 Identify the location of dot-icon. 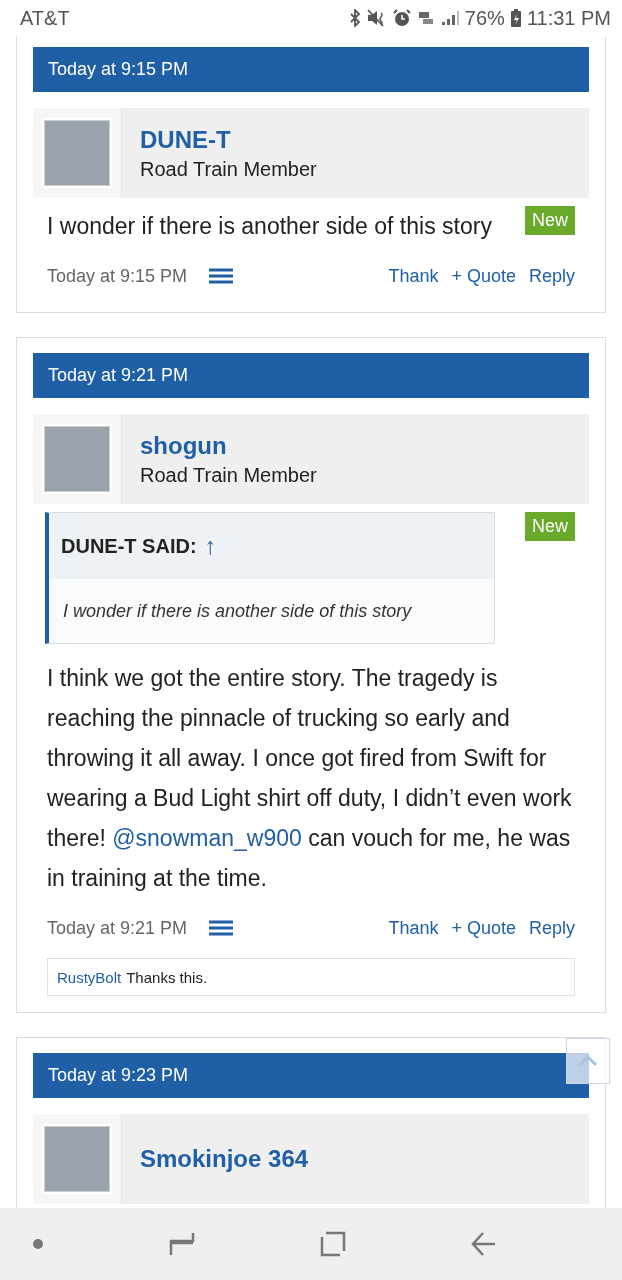
(38, 1244).